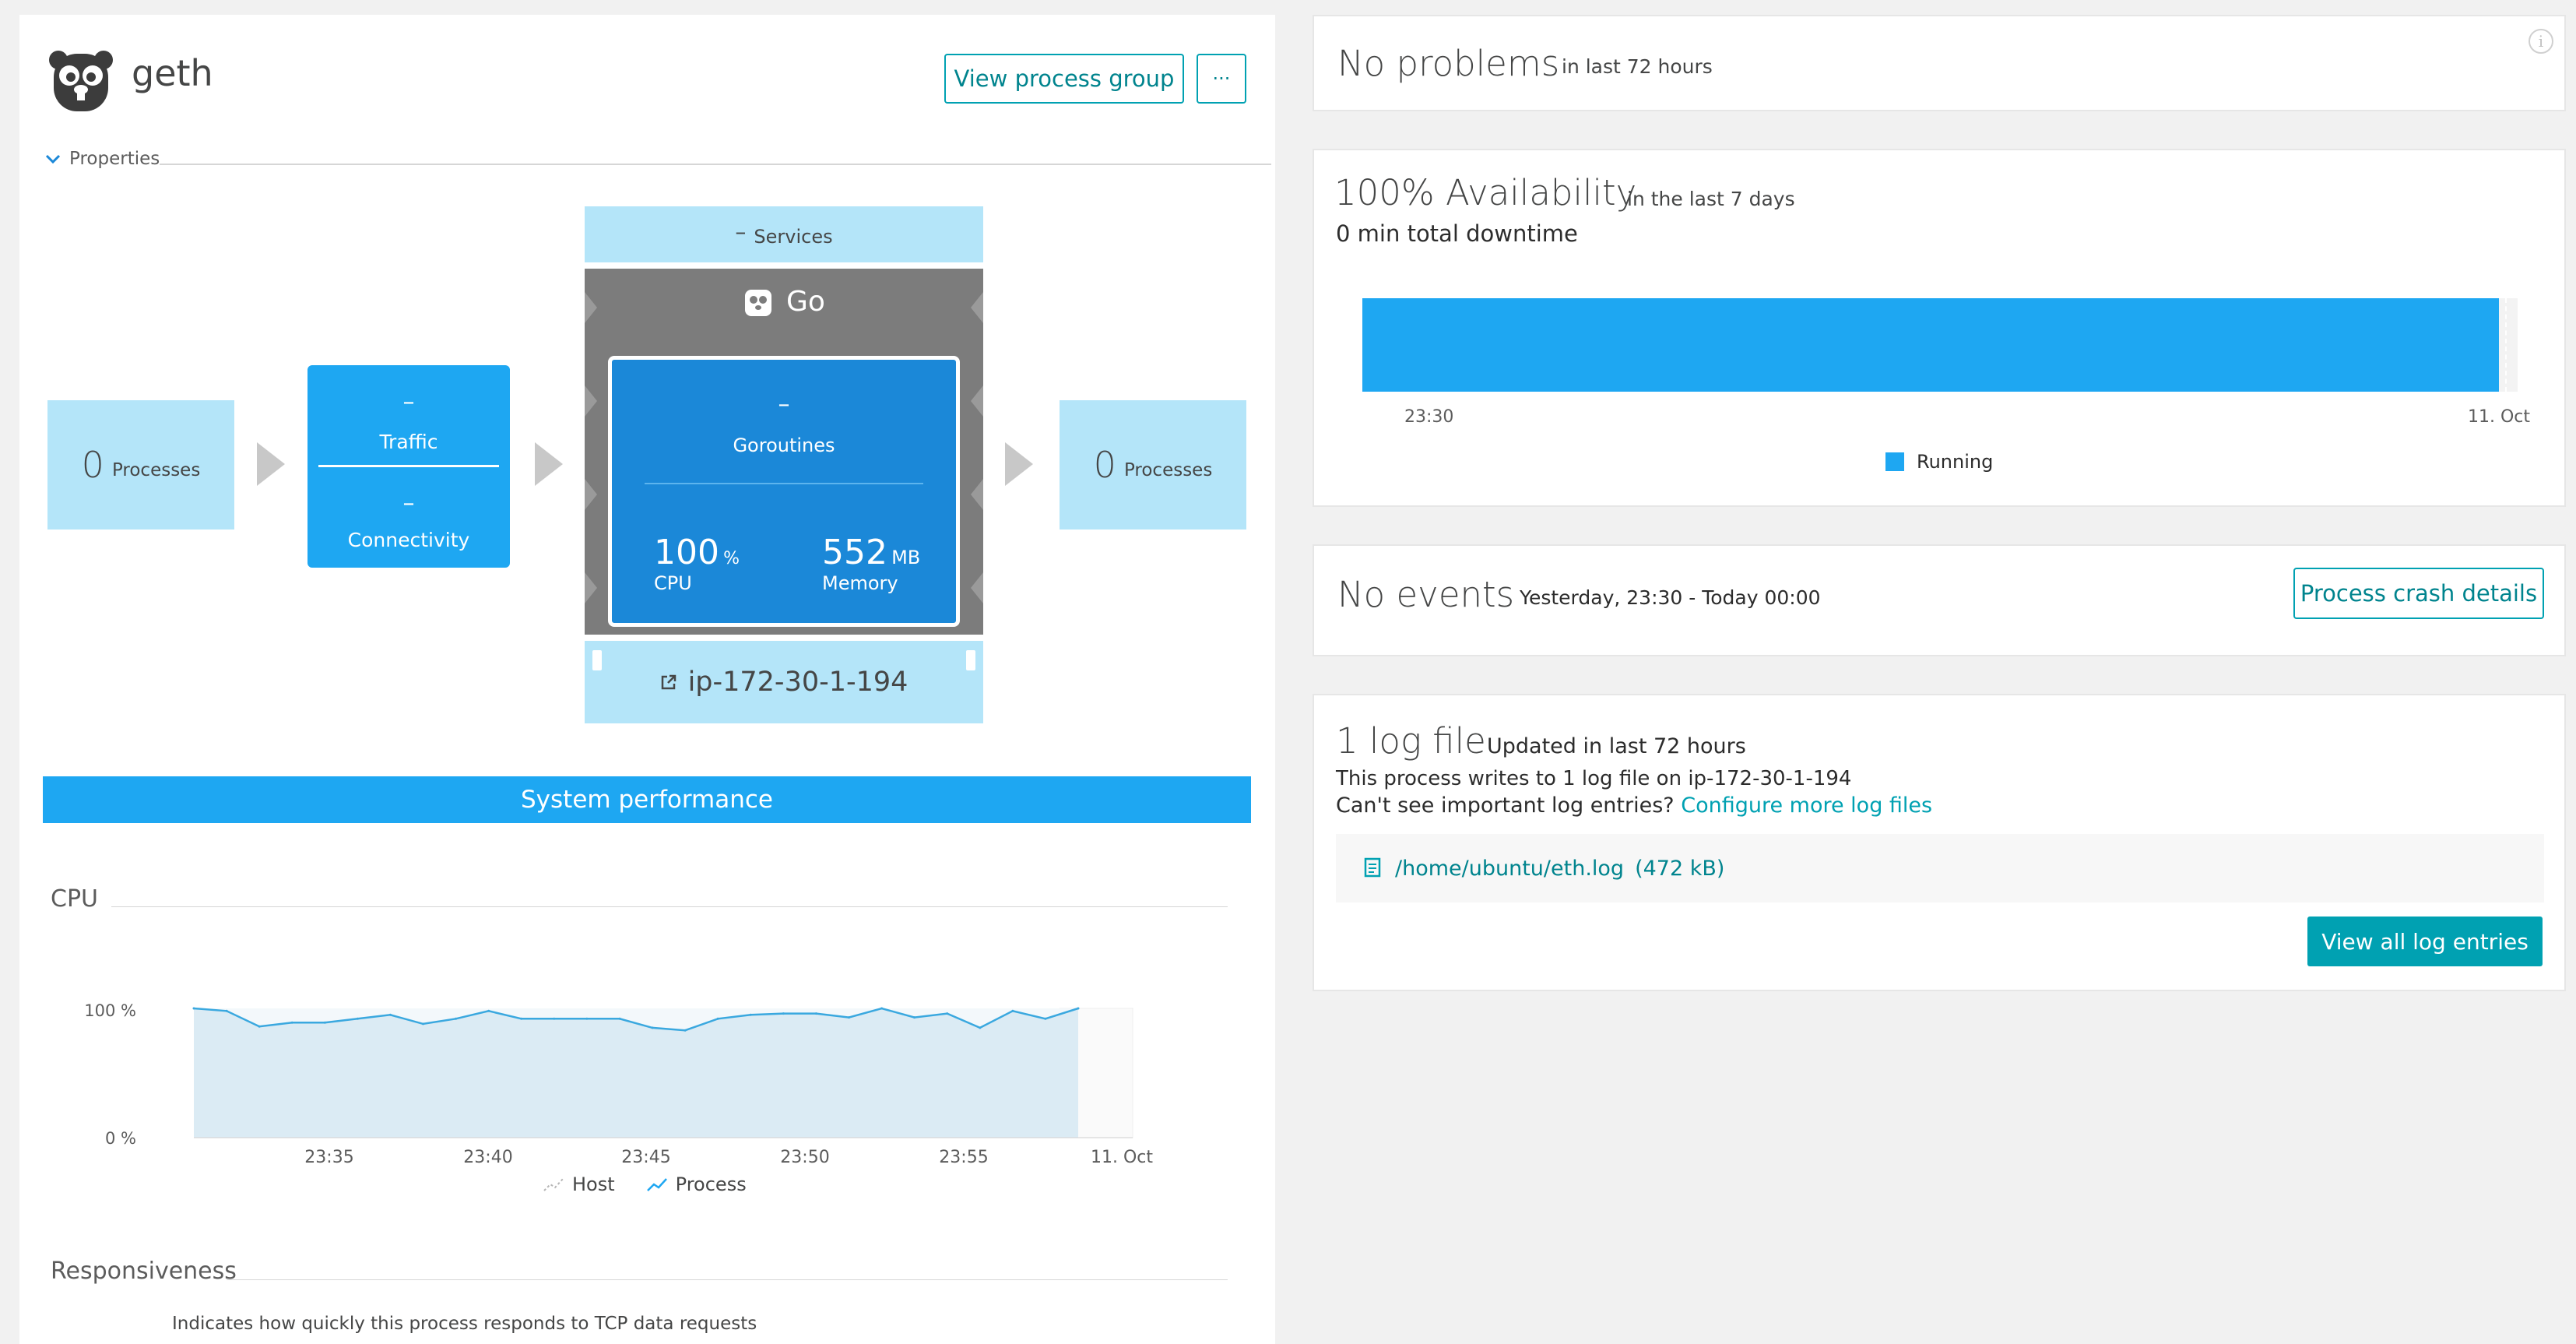  Describe the element at coordinates (1807, 805) in the screenshot. I see `configure-more-log-files-link: Configure more log files` at that location.